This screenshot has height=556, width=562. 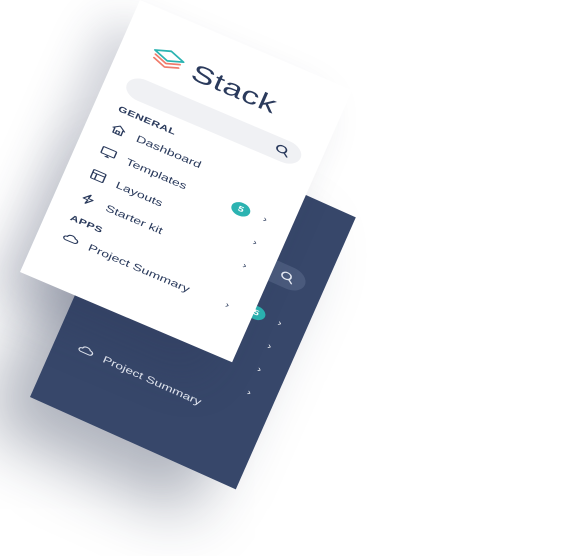 I want to click on stack-logo-icon, so click(x=168, y=59).